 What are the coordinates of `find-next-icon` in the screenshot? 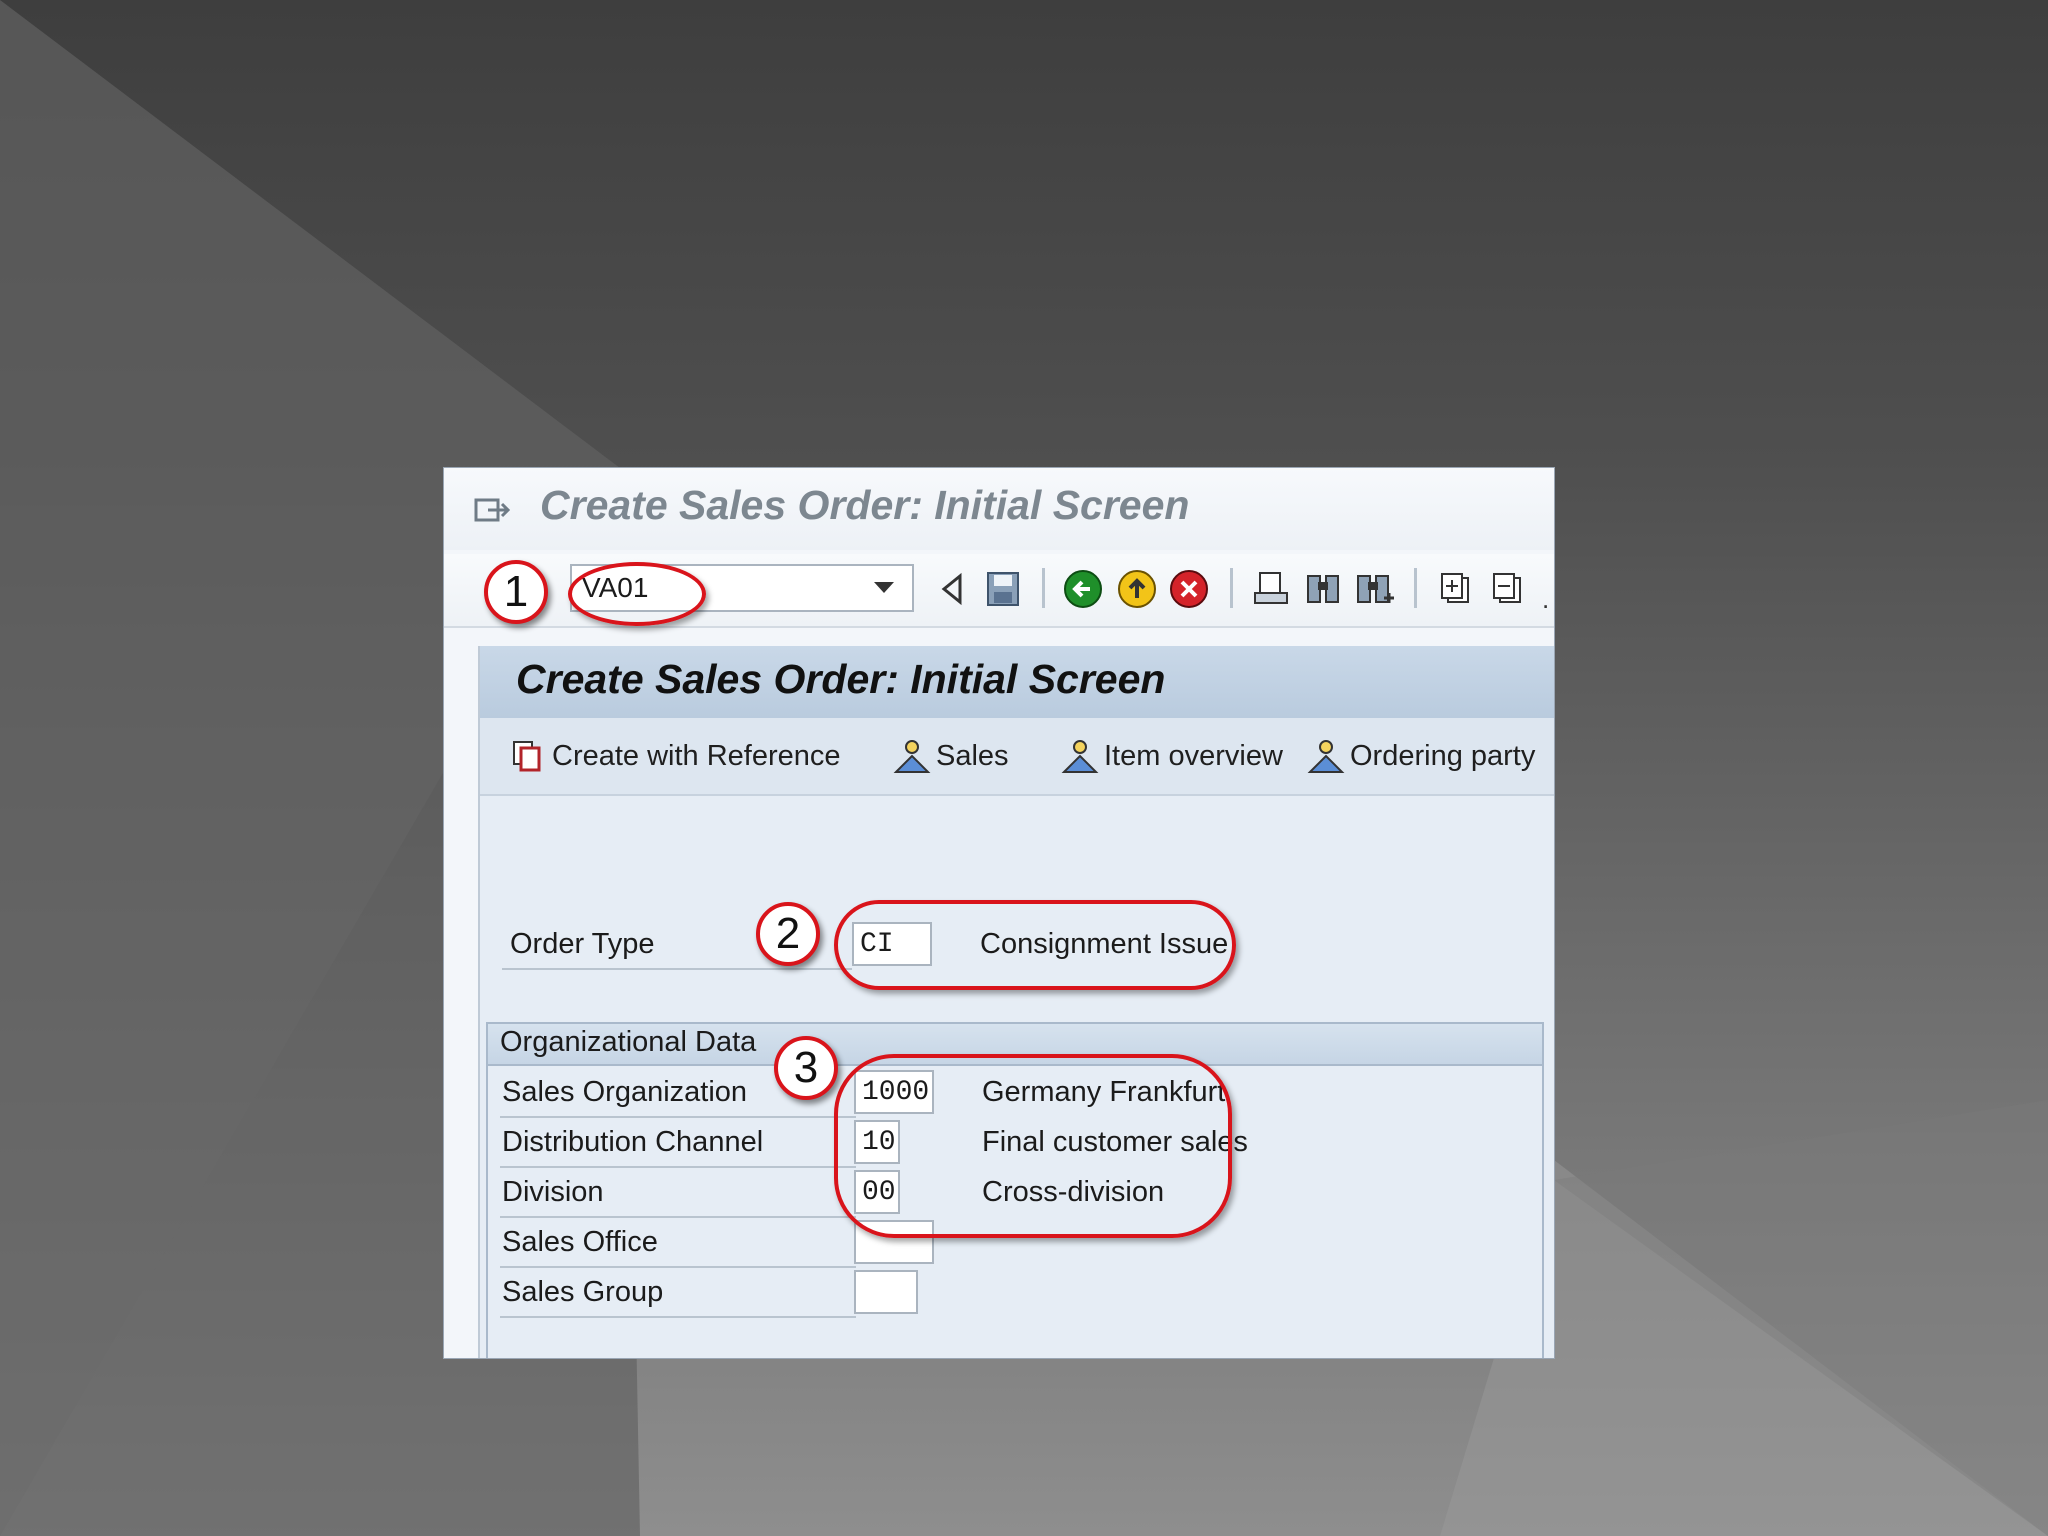 It's located at (1375, 589).